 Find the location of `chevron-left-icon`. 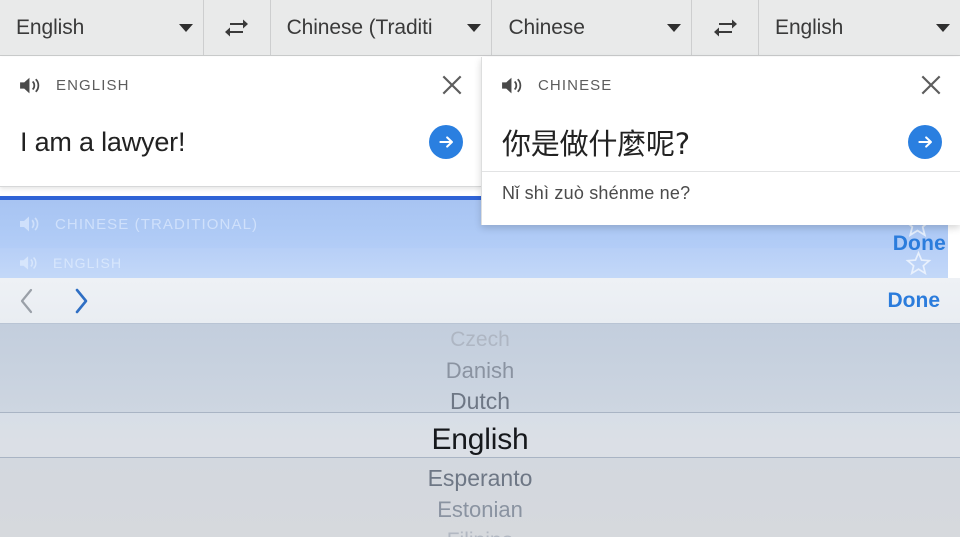

chevron-left-icon is located at coordinates (26, 300).